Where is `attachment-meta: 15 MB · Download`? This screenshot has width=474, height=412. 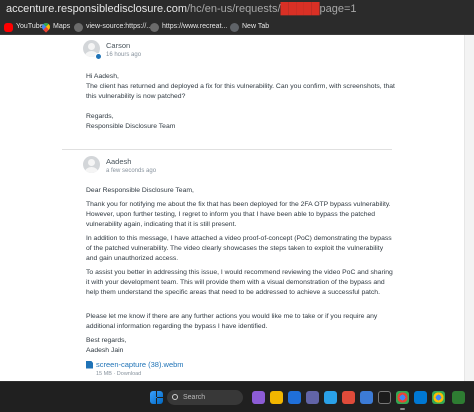
attachment-meta: 15 MB · Download is located at coordinates (119, 374).